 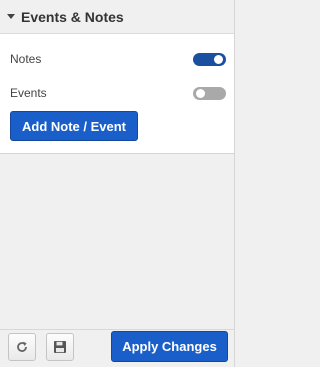 What do you see at coordinates (11, 16) in the screenshot?
I see `caret-down-icon` at bounding box center [11, 16].